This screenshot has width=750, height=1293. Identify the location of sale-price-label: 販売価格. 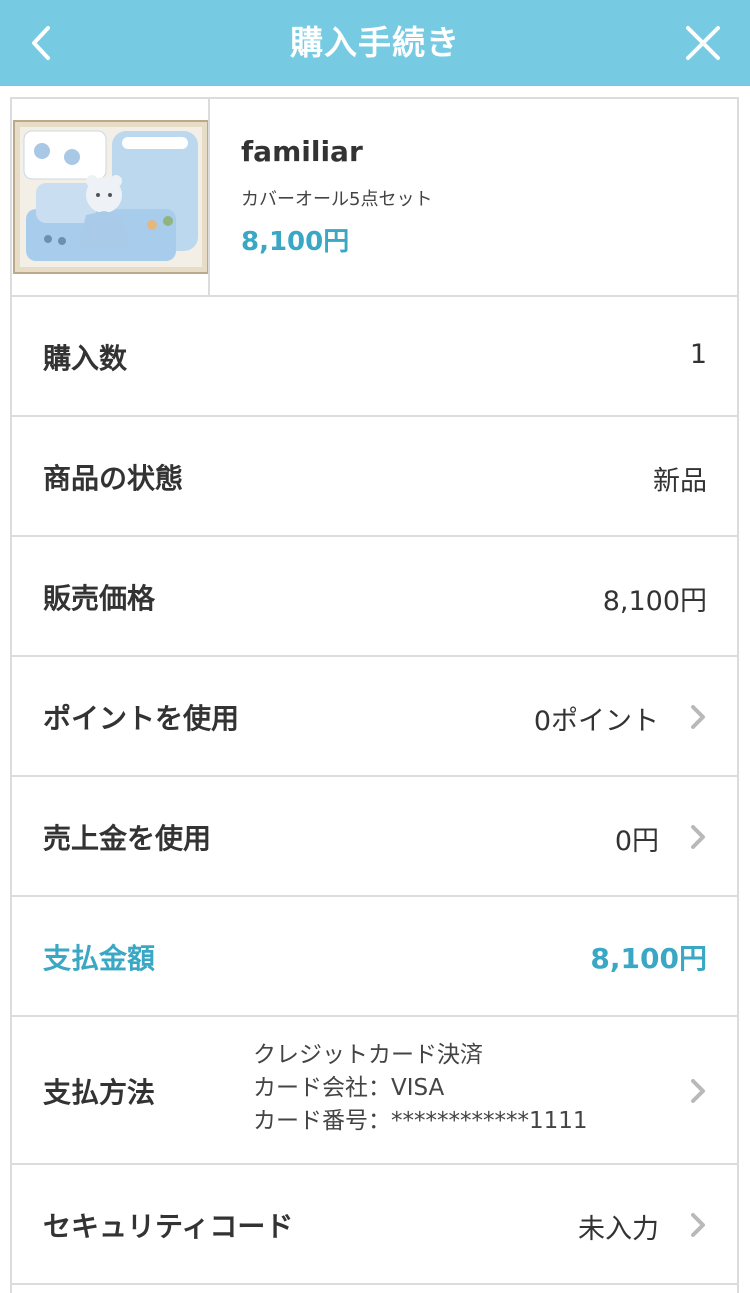
(99, 598).